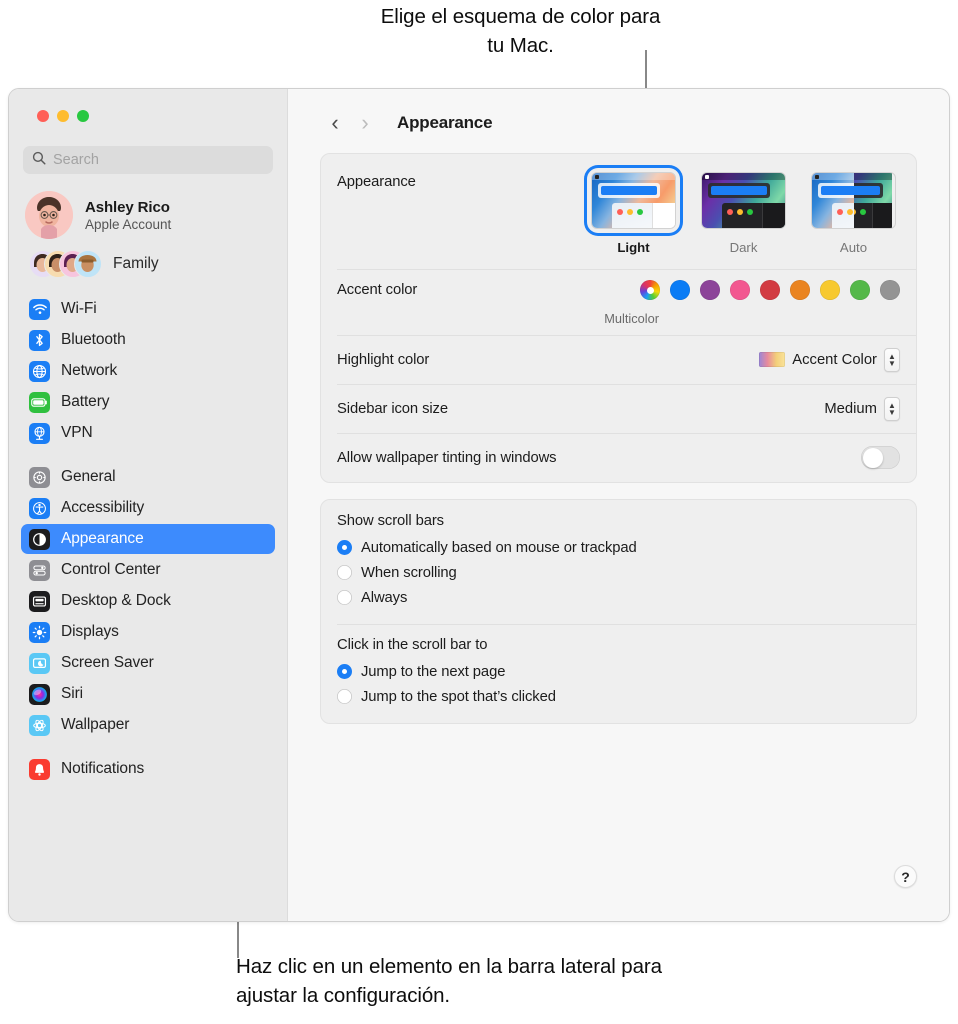 The width and height of the screenshot is (958, 1024). What do you see at coordinates (39, 402) in the screenshot?
I see `battery-icon` at bounding box center [39, 402].